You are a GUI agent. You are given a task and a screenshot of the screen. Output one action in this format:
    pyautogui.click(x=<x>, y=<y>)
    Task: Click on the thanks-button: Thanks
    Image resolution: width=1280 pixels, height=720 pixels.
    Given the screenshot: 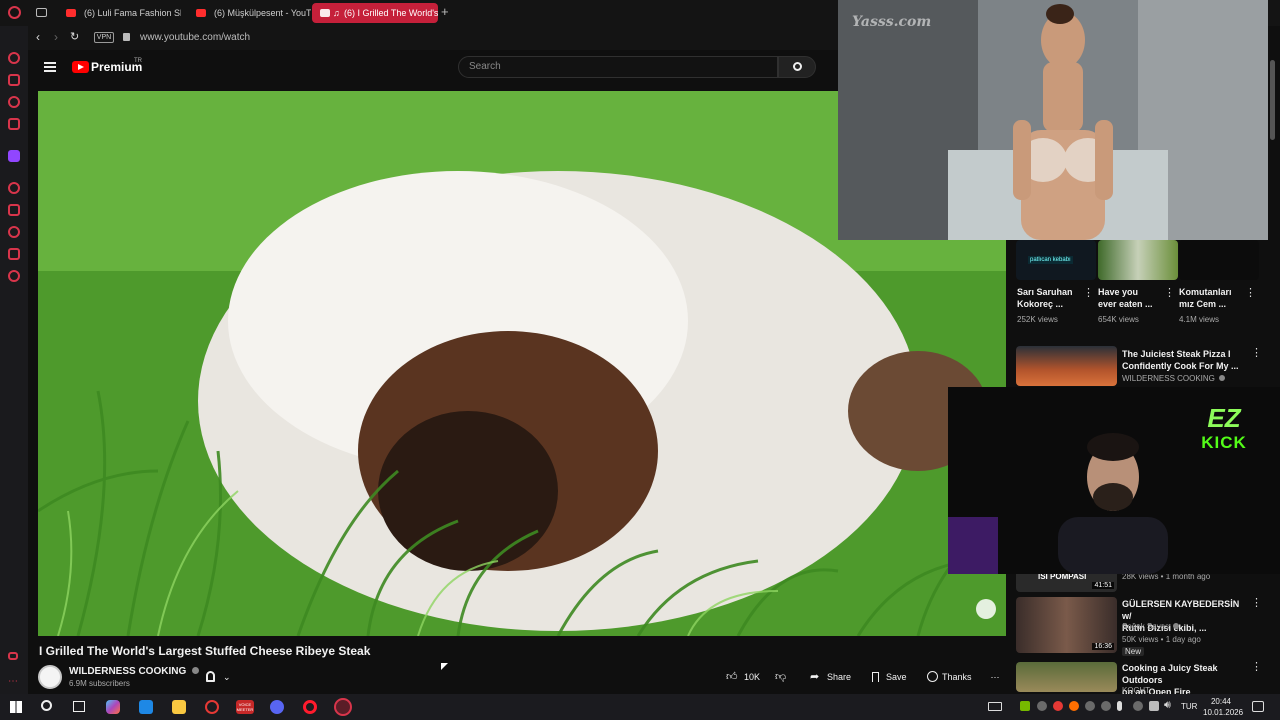 What is the action you would take?
    pyautogui.click(x=949, y=677)
    